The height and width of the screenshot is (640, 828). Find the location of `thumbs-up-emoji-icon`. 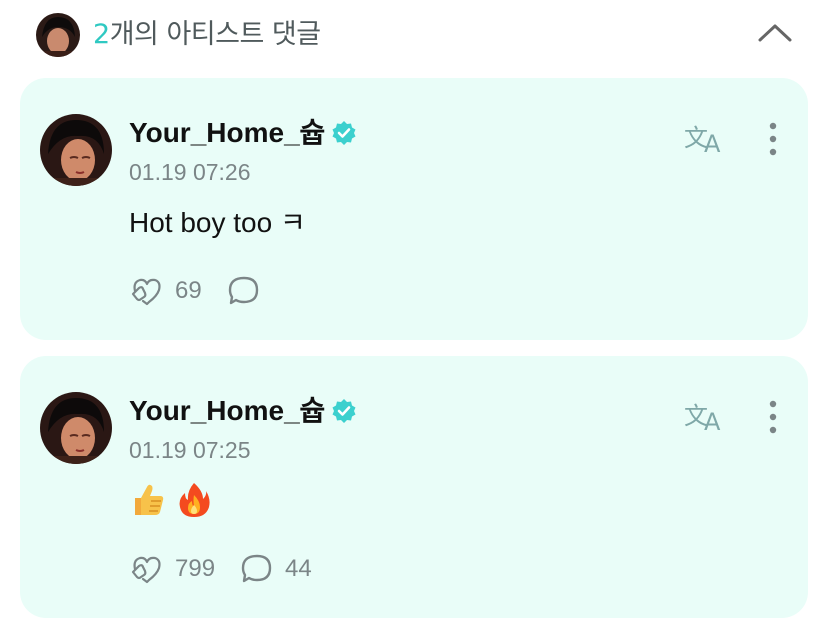

thumbs-up-emoji-icon is located at coordinates (149, 499).